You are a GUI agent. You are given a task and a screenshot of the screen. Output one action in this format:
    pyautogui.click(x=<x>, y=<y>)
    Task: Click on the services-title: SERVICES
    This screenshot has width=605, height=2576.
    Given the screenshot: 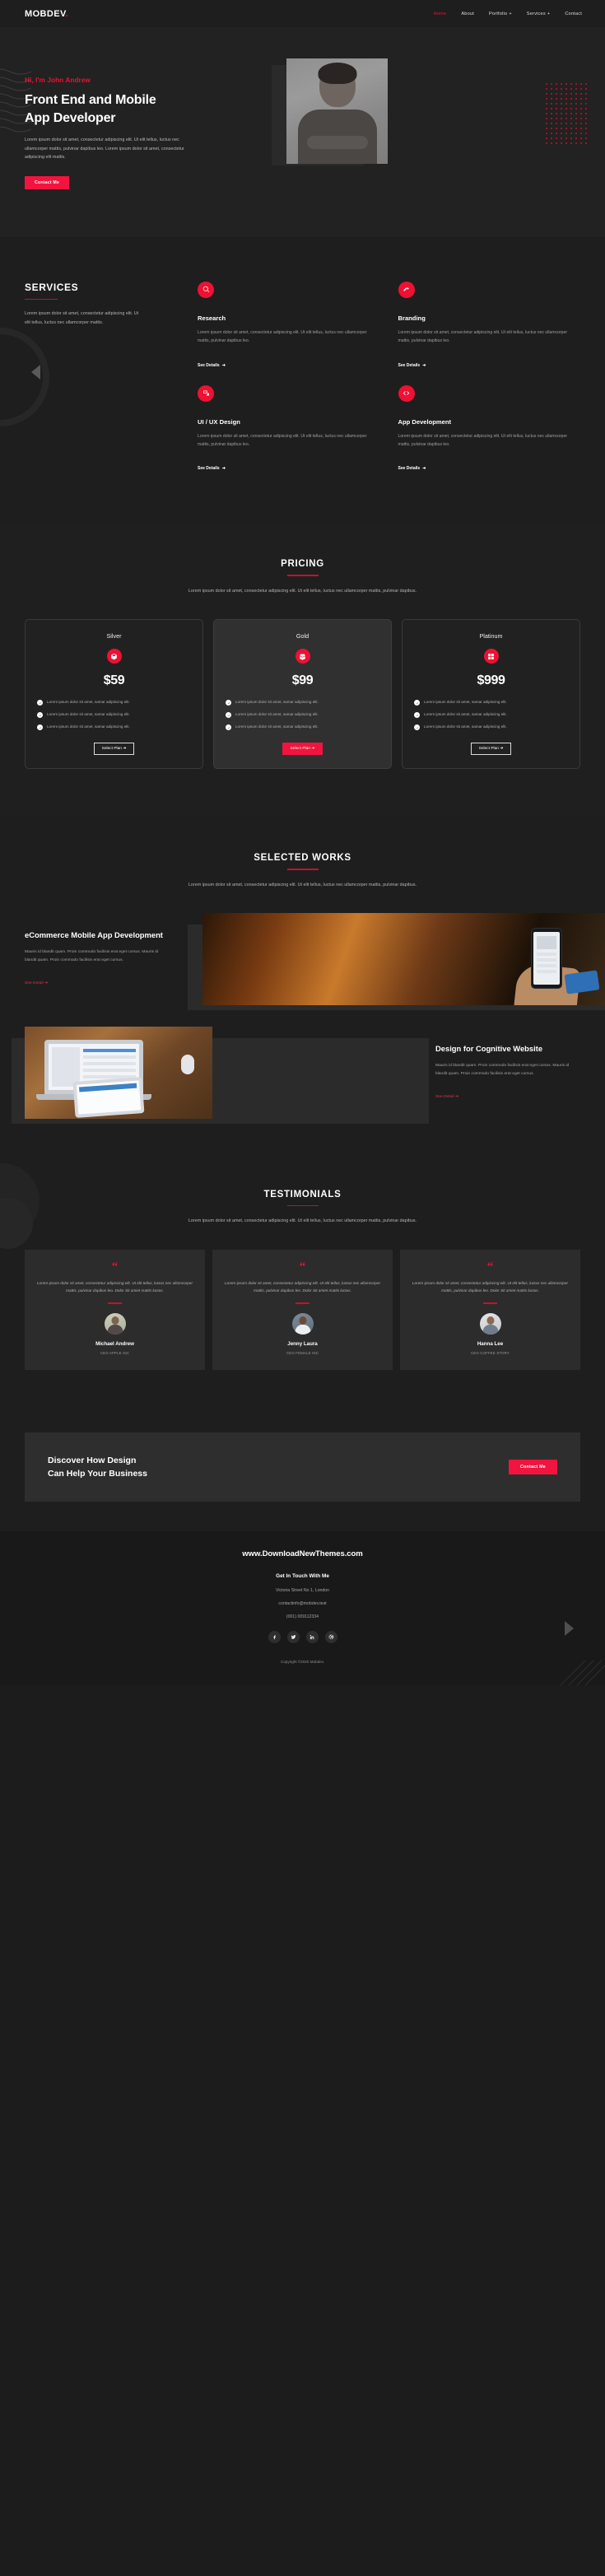 What is the action you would take?
    pyautogui.click(x=52, y=287)
    